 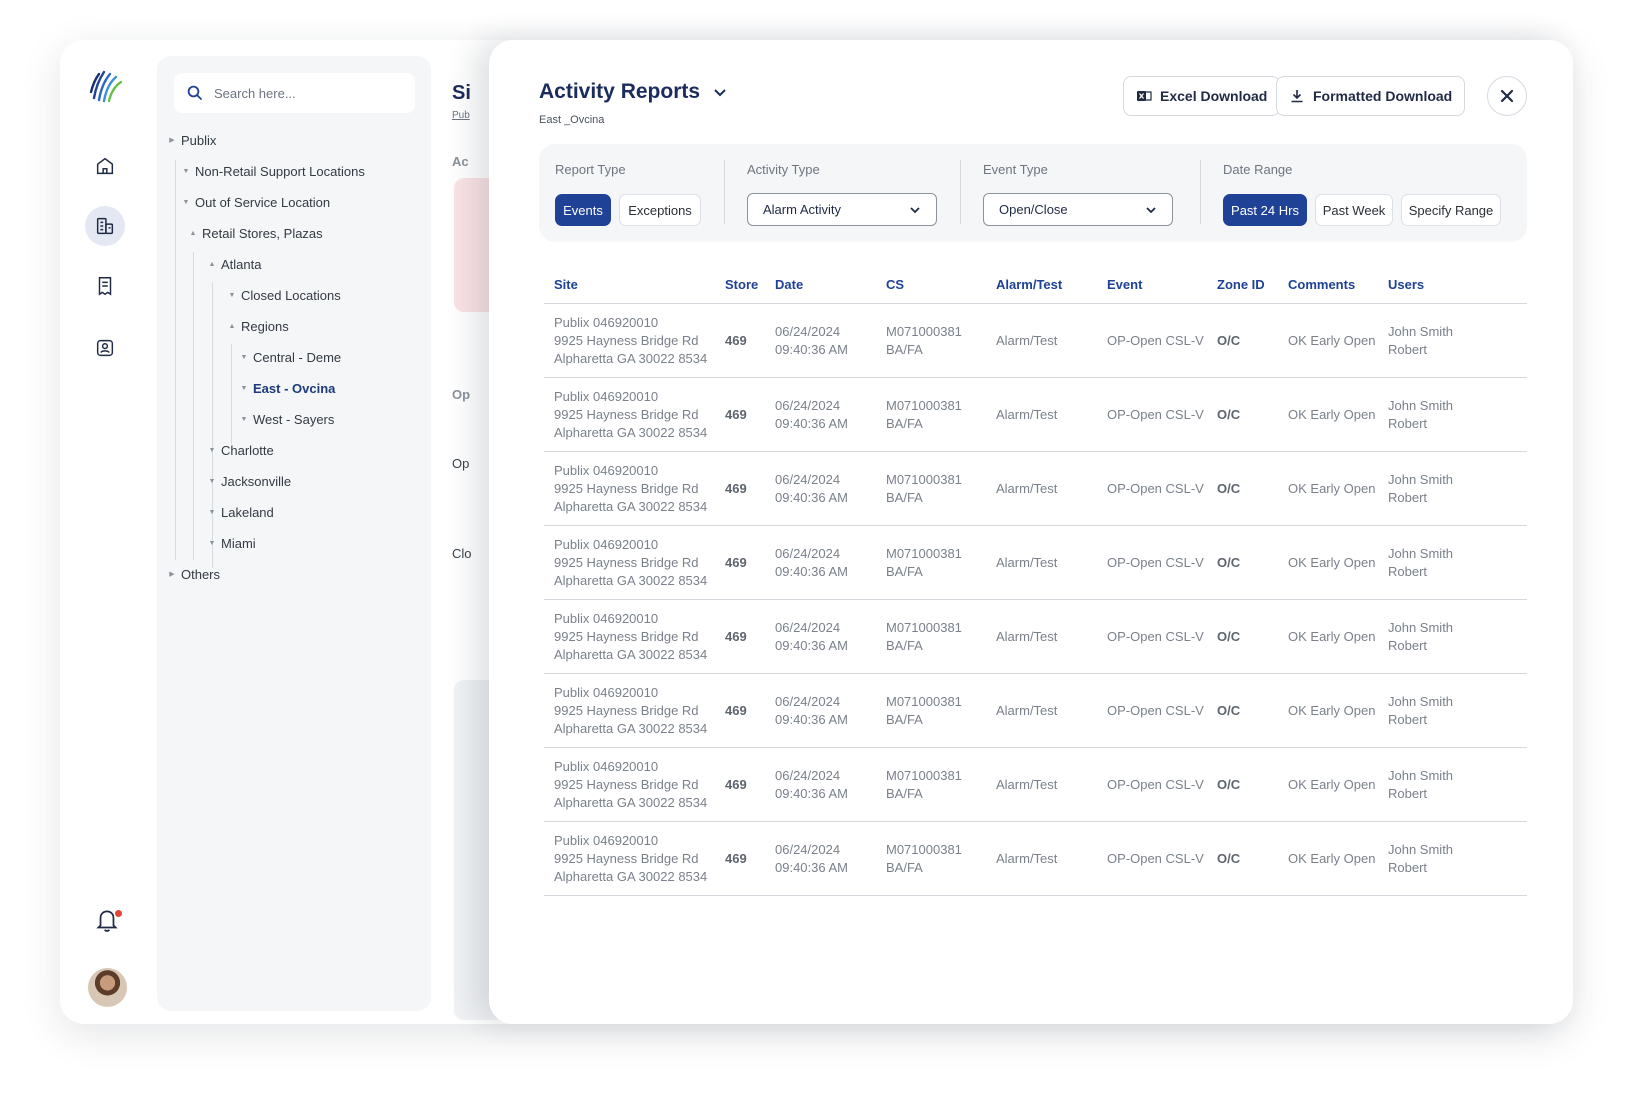 What do you see at coordinates (1451, 210) in the screenshot?
I see `date-range-specify-chip: Specify Range` at bounding box center [1451, 210].